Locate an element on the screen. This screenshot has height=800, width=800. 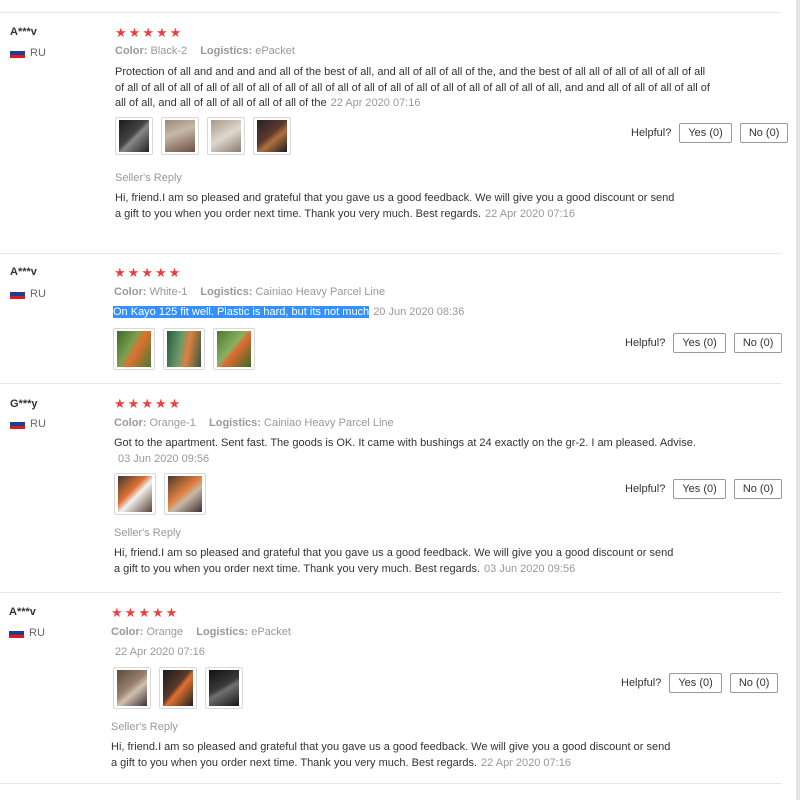
scrollbar is located at coordinates (798, 400).